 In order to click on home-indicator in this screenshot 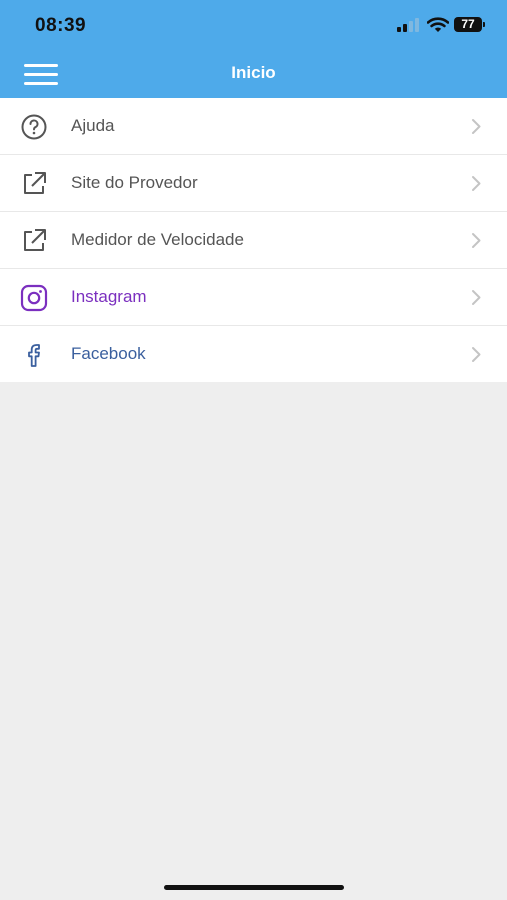, I will do `click(254, 887)`.